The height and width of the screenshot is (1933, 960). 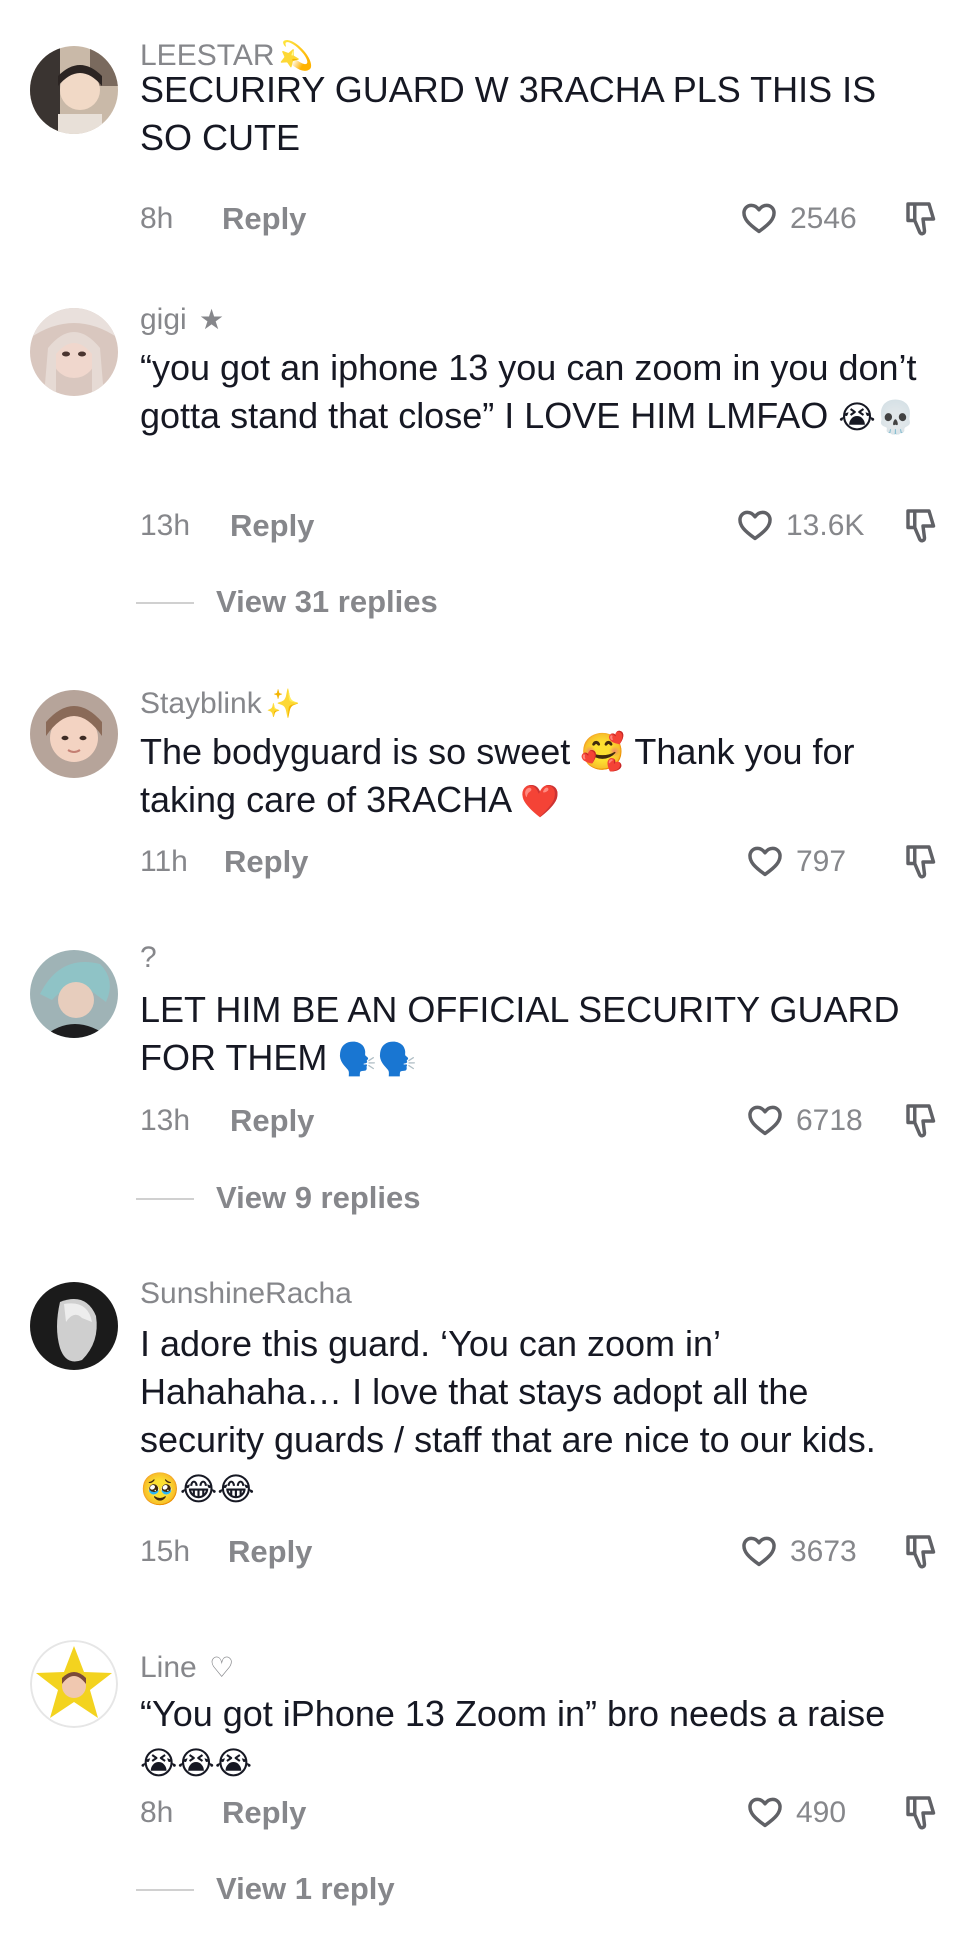 I want to click on username-text: Line, so click(x=168, y=1667).